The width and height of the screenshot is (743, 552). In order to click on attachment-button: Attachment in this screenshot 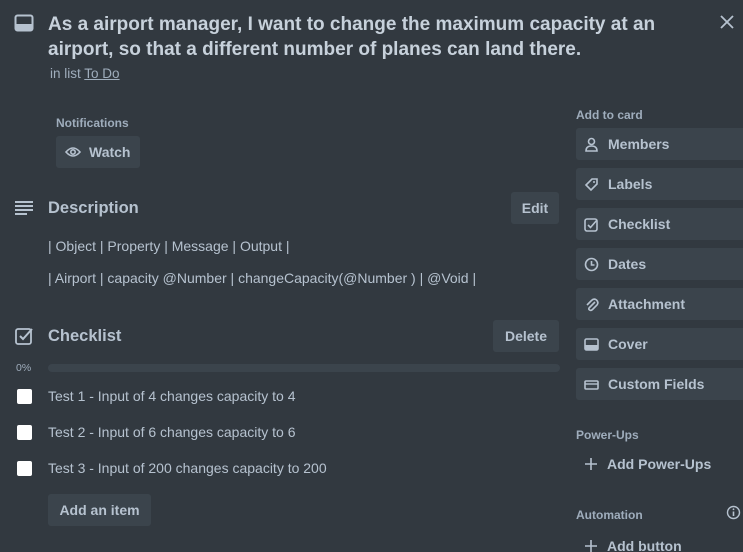, I will do `click(659, 304)`.